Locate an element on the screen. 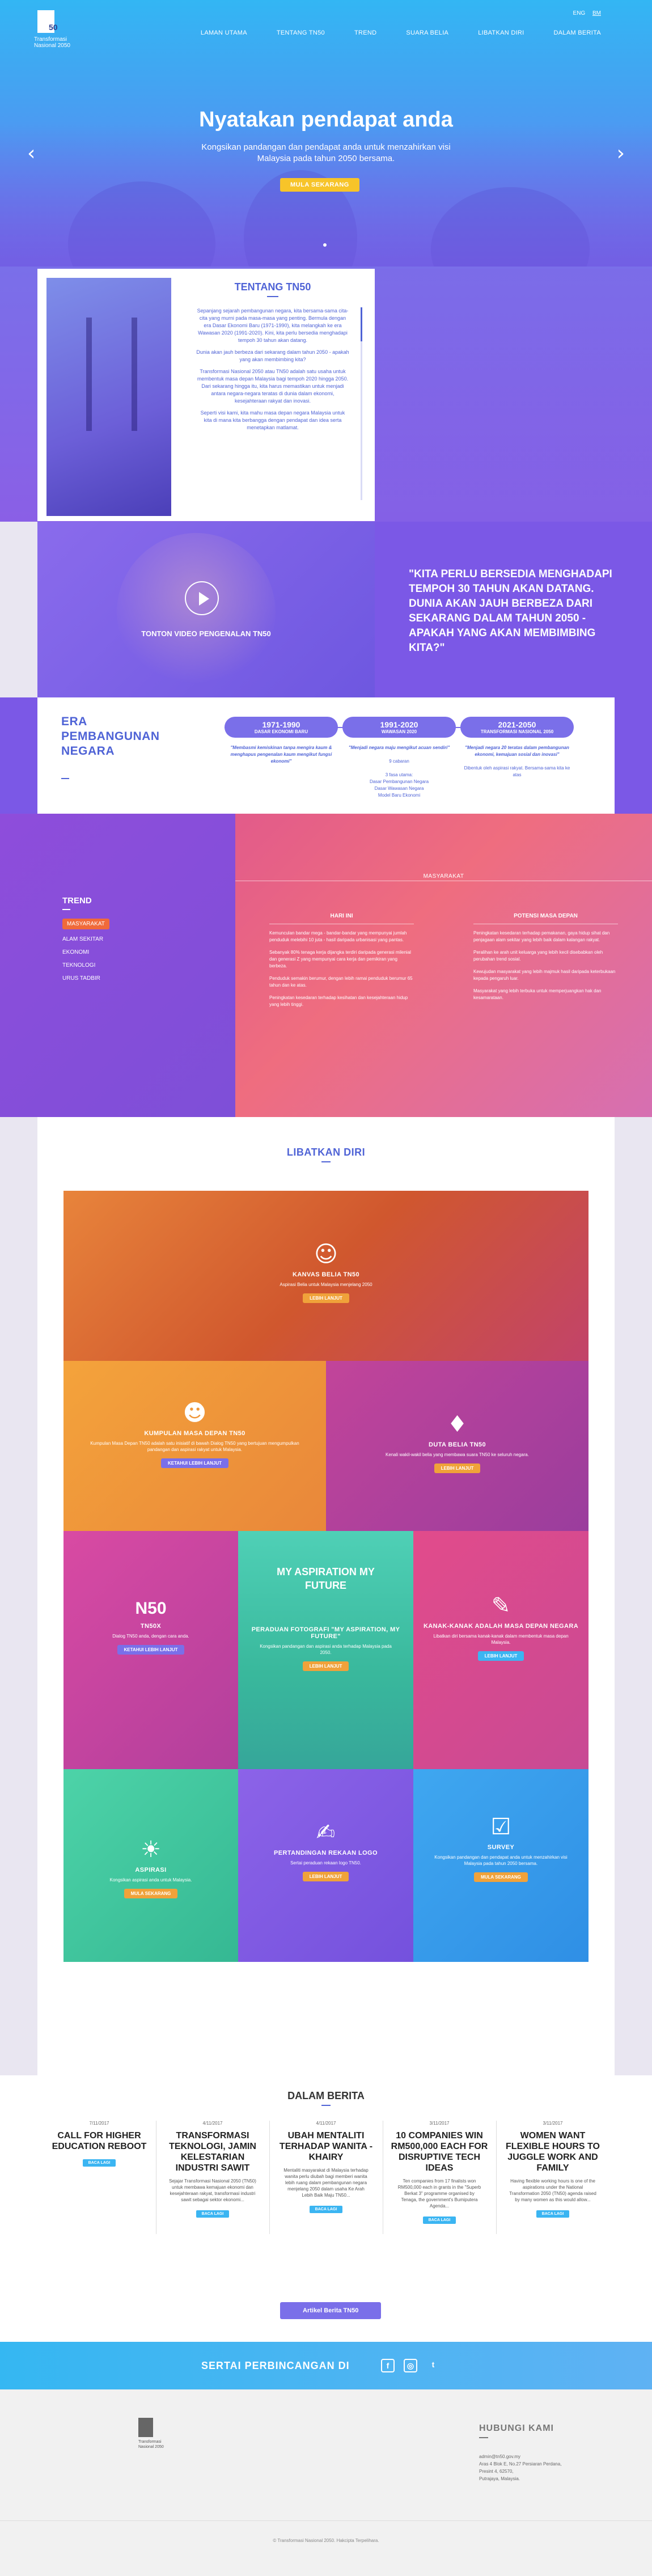  carousel-dot is located at coordinates (325, 245).